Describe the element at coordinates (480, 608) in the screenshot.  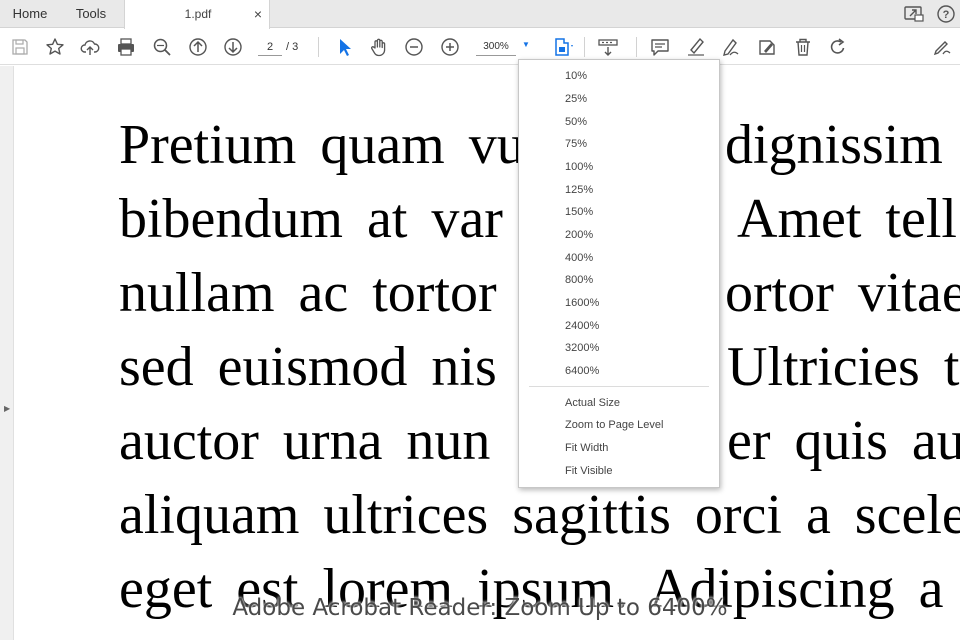
I see `caption-text: Adobe Acrobat Reader: Zoom Up to 6400%` at that location.